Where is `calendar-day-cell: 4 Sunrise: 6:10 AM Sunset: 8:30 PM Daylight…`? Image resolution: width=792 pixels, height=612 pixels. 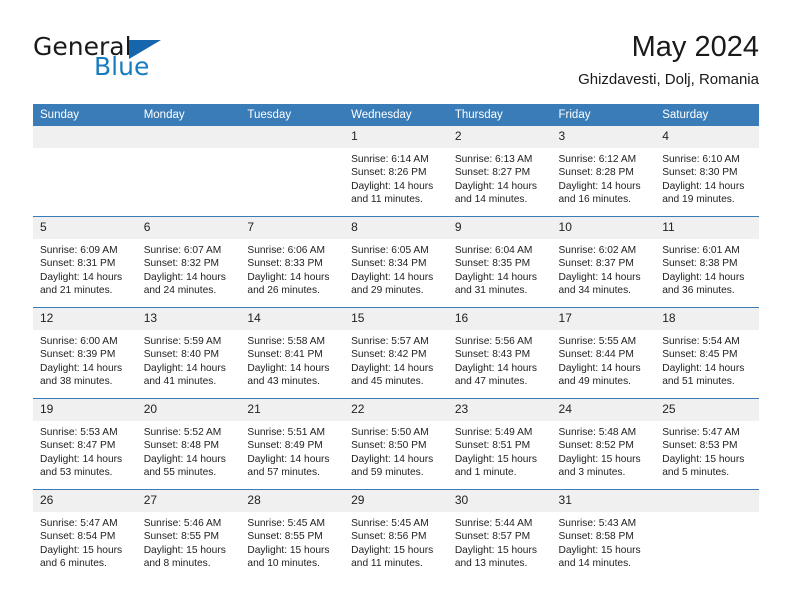
calendar-day-cell: 4 Sunrise: 6:10 AM Sunset: 8:30 PM Daylight… is located at coordinates (707, 171).